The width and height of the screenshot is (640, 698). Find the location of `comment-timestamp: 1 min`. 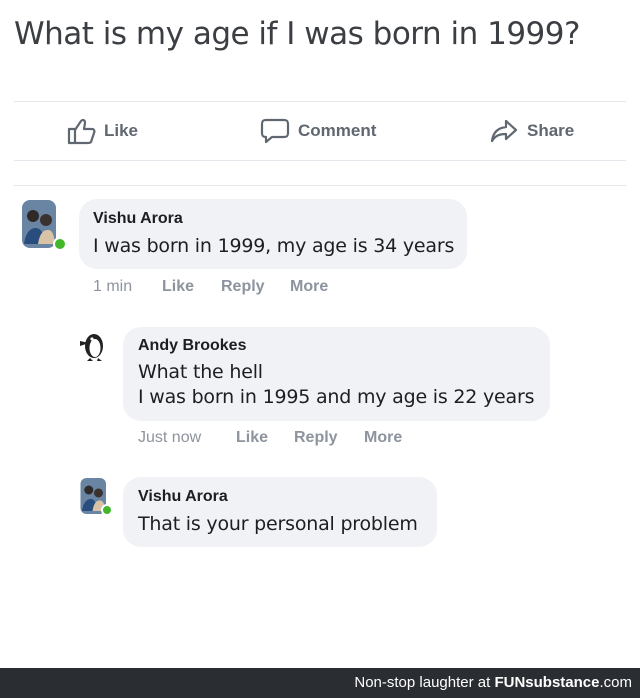

comment-timestamp: 1 min is located at coordinates (112, 287).